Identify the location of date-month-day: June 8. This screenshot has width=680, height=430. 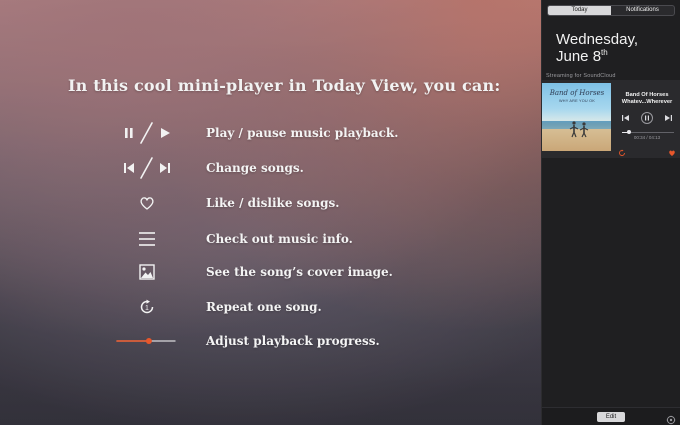
(579, 56).